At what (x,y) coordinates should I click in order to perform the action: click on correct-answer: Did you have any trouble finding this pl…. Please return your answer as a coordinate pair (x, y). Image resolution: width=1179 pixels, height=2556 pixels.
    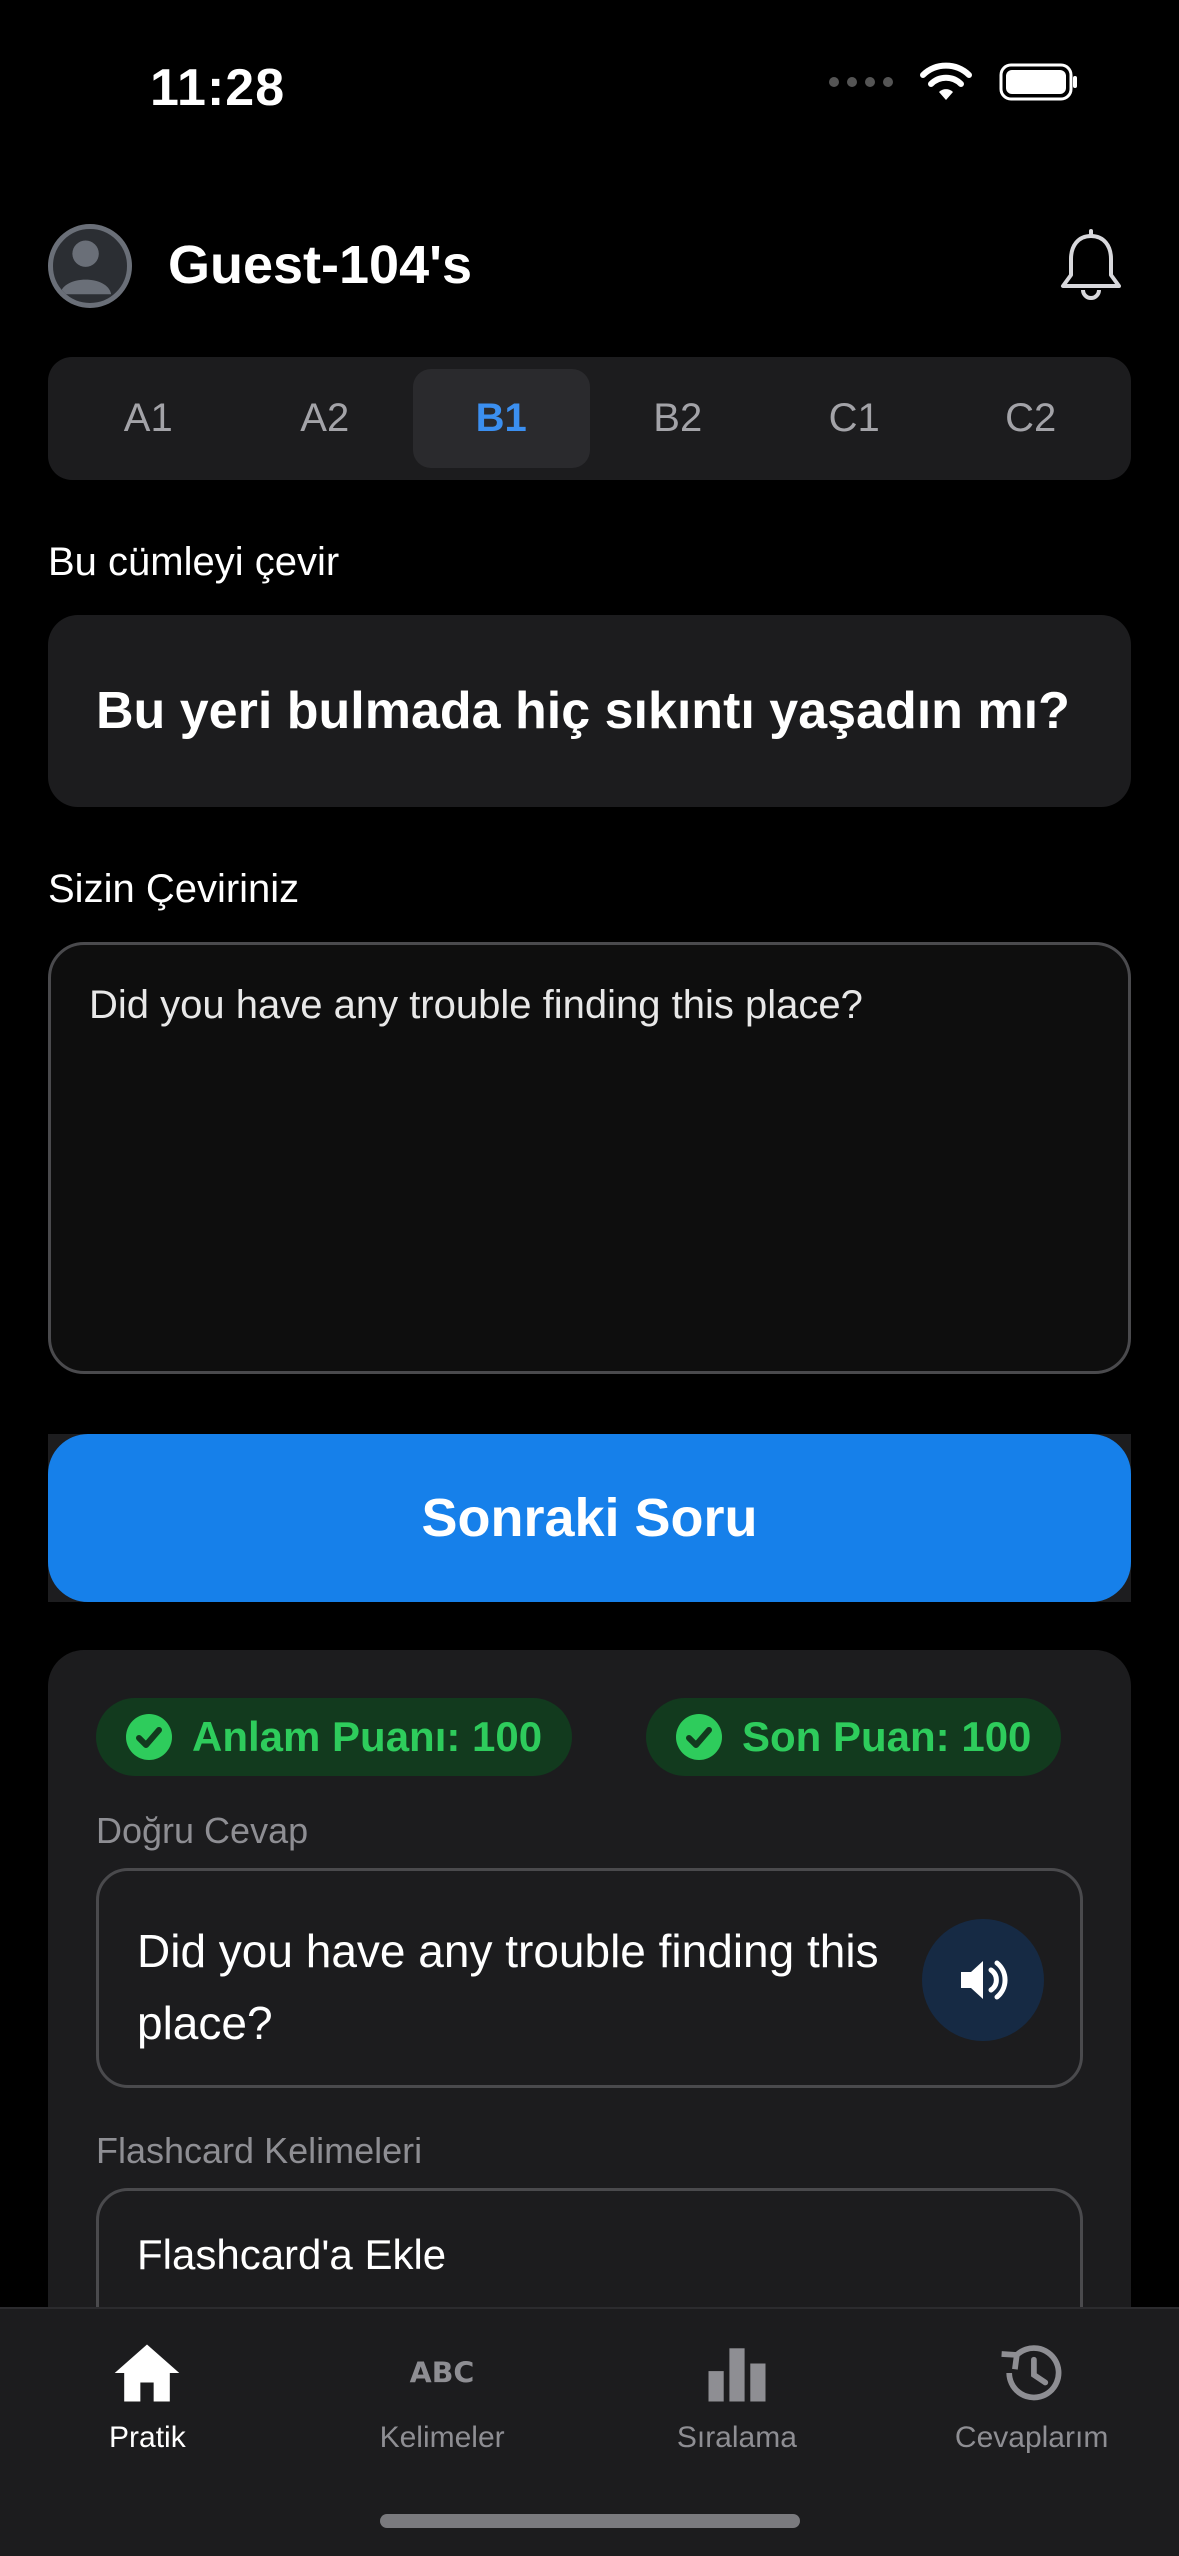
    Looking at the image, I should click on (508, 1987).